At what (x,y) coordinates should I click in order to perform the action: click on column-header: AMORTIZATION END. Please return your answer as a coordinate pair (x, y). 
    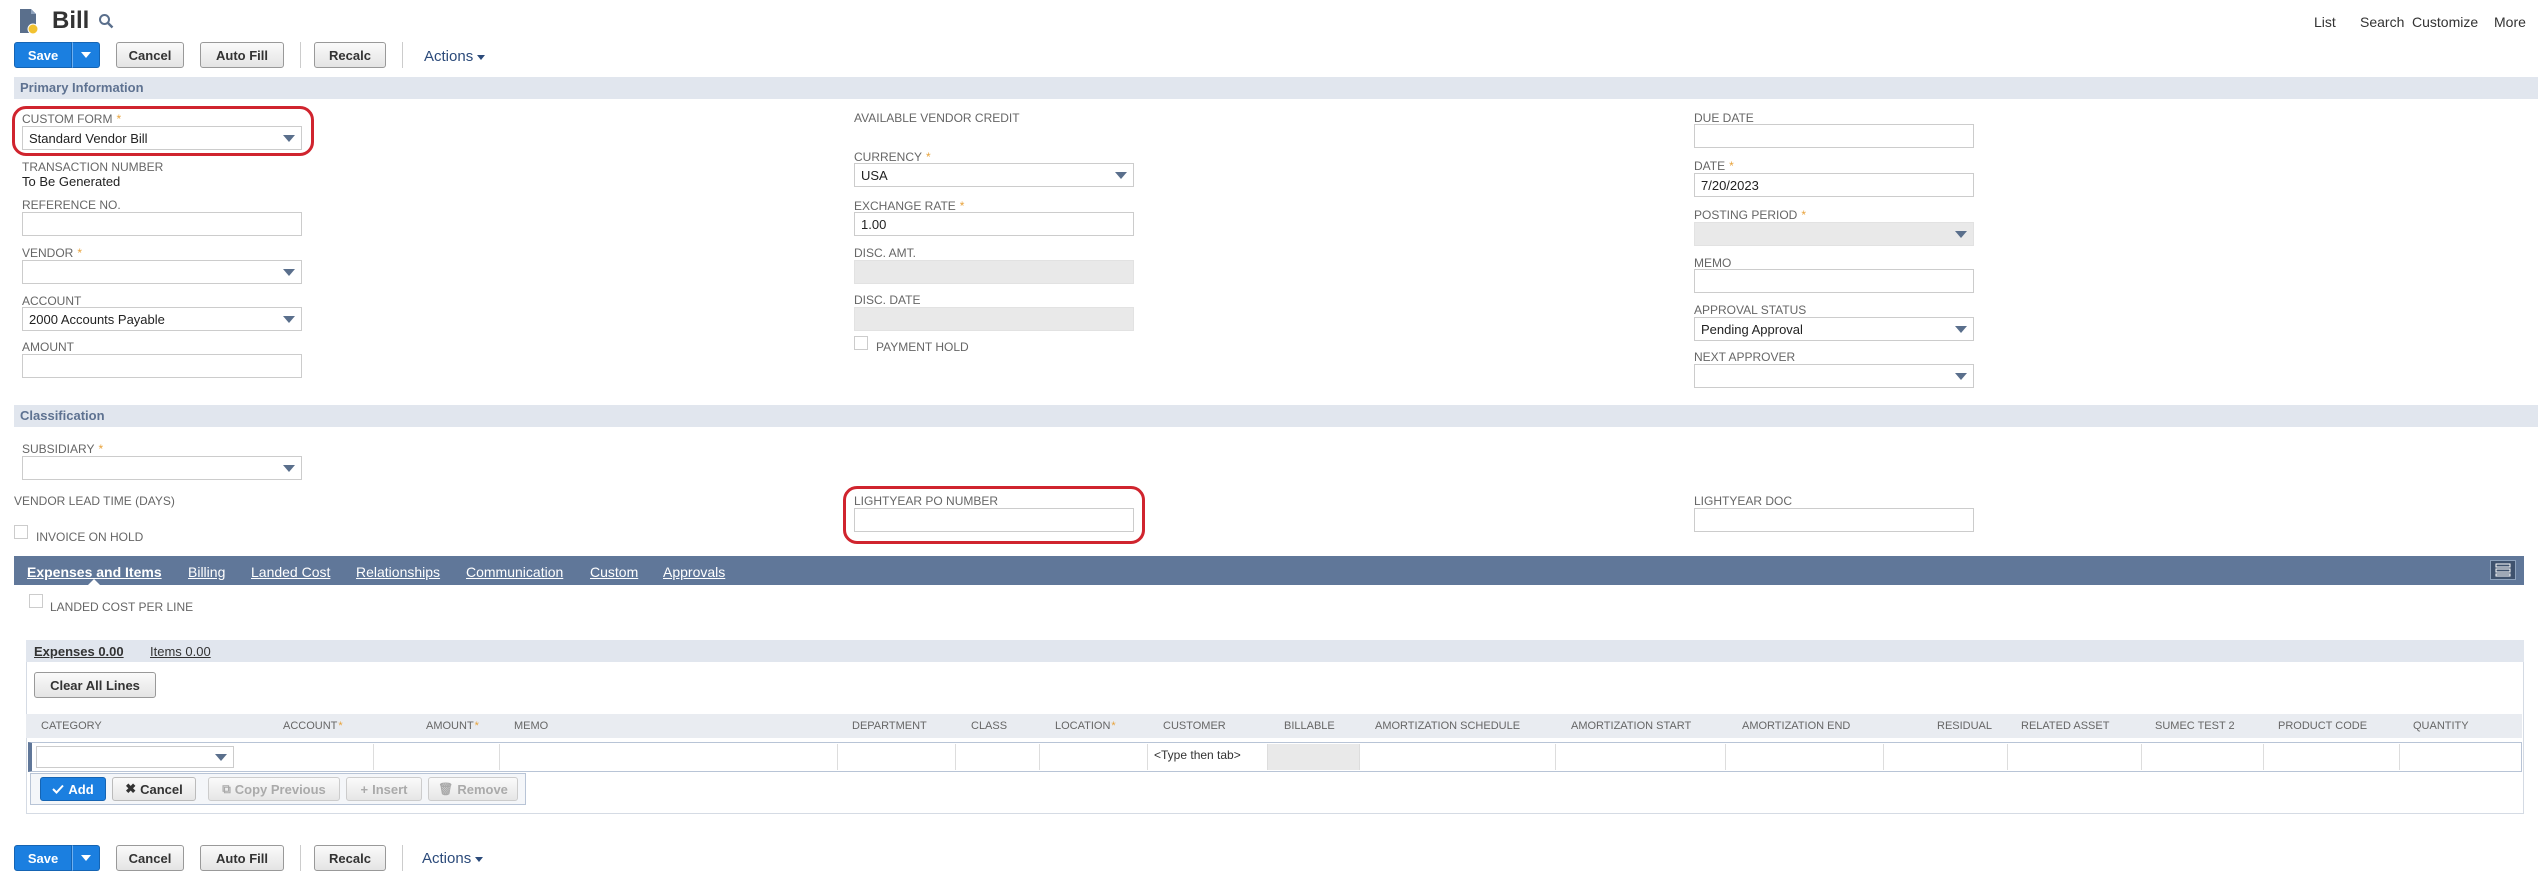
    Looking at the image, I should click on (1796, 726).